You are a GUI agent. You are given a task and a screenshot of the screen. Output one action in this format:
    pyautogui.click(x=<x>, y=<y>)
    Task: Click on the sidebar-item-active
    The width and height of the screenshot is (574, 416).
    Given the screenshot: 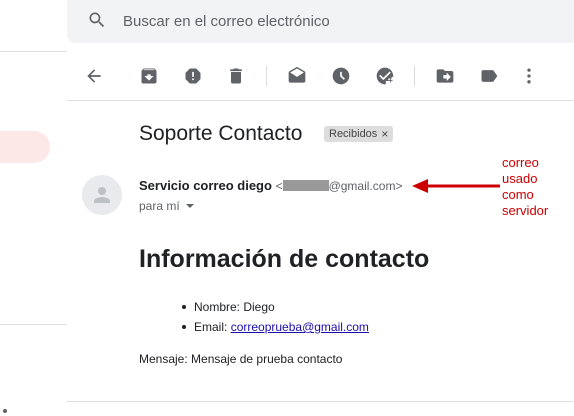 What is the action you would take?
    pyautogui.click(x=25, y=147)
    